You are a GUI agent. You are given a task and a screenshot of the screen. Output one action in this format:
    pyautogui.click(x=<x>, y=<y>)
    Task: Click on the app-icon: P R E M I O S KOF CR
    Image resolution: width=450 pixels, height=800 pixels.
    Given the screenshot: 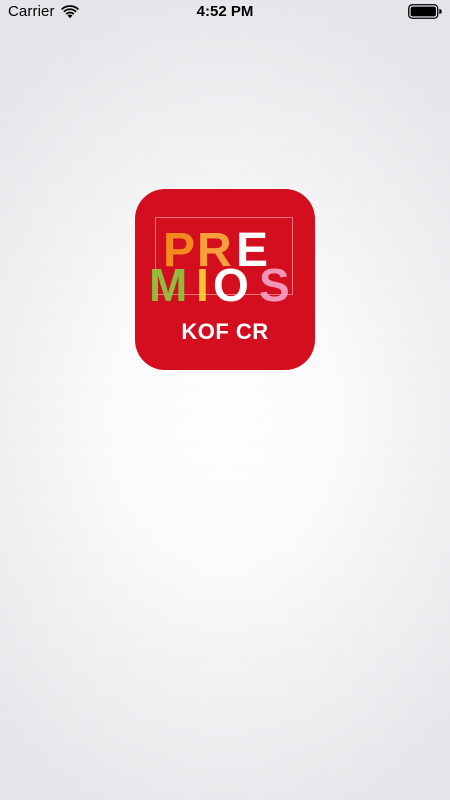 What is the action you would take?
    pyautogui.click(x=225, y=279)
    